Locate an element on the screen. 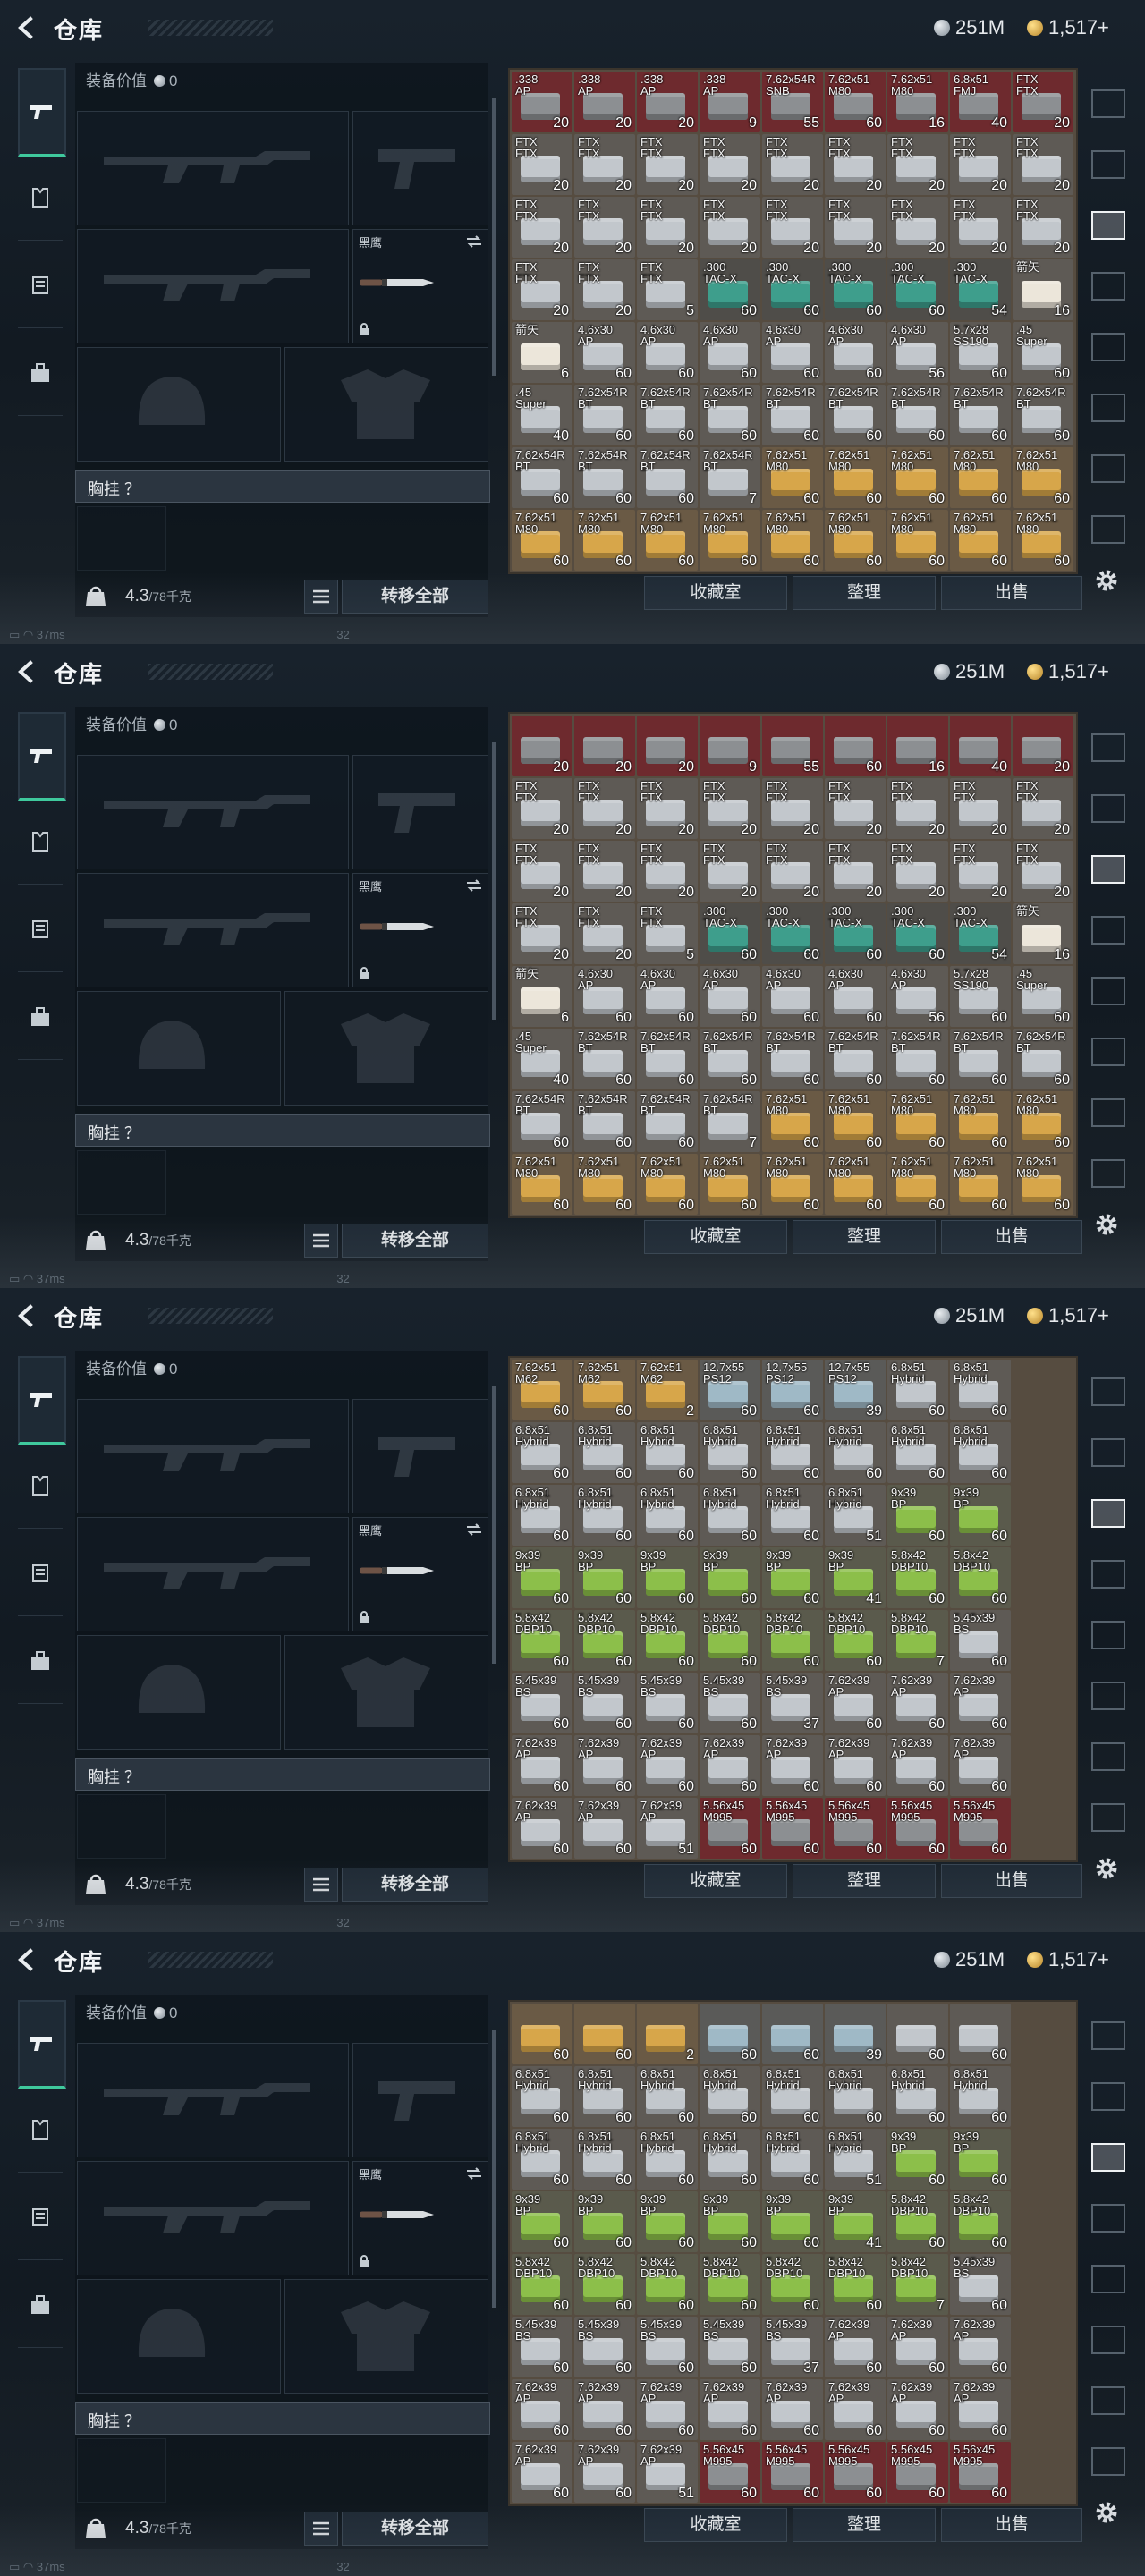 Image resolution: width=1145 pixels, height=2576 pixels. ammo-item: .338 AP 20 is located at coordinates (604, 102).